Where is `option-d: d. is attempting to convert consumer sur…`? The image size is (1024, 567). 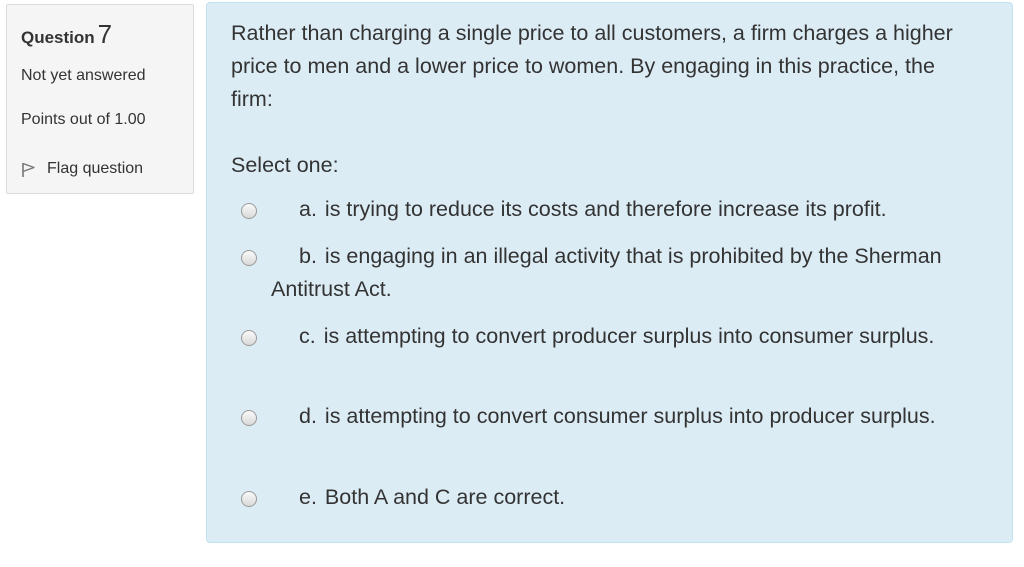
option-d: d. is attempting to convert consumer sur… is located at coordinates (611, 416).